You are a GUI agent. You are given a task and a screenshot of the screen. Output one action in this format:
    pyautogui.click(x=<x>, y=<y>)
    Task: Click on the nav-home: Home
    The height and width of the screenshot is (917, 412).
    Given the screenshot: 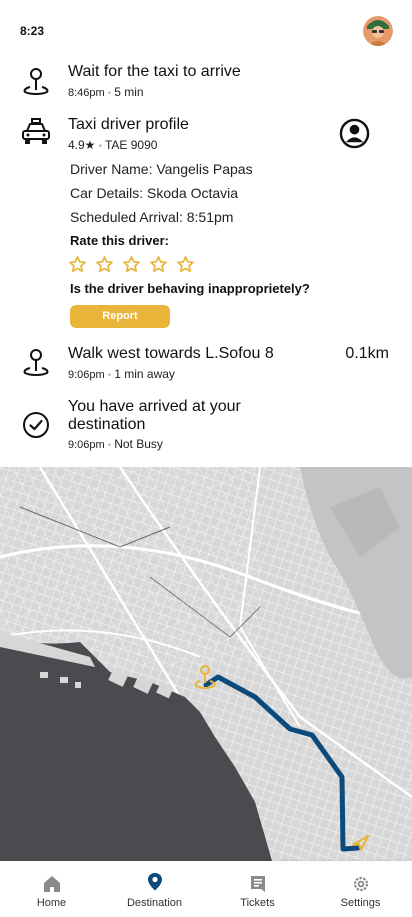 What is the action you would take?
    pyautogui.click(x=51, y=889)
    